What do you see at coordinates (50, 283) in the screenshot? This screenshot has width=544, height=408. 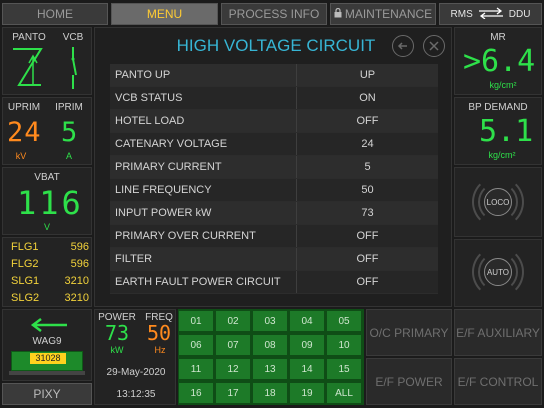 I see `flg-row: SLG1 3210` at bounding box center [50, 283].